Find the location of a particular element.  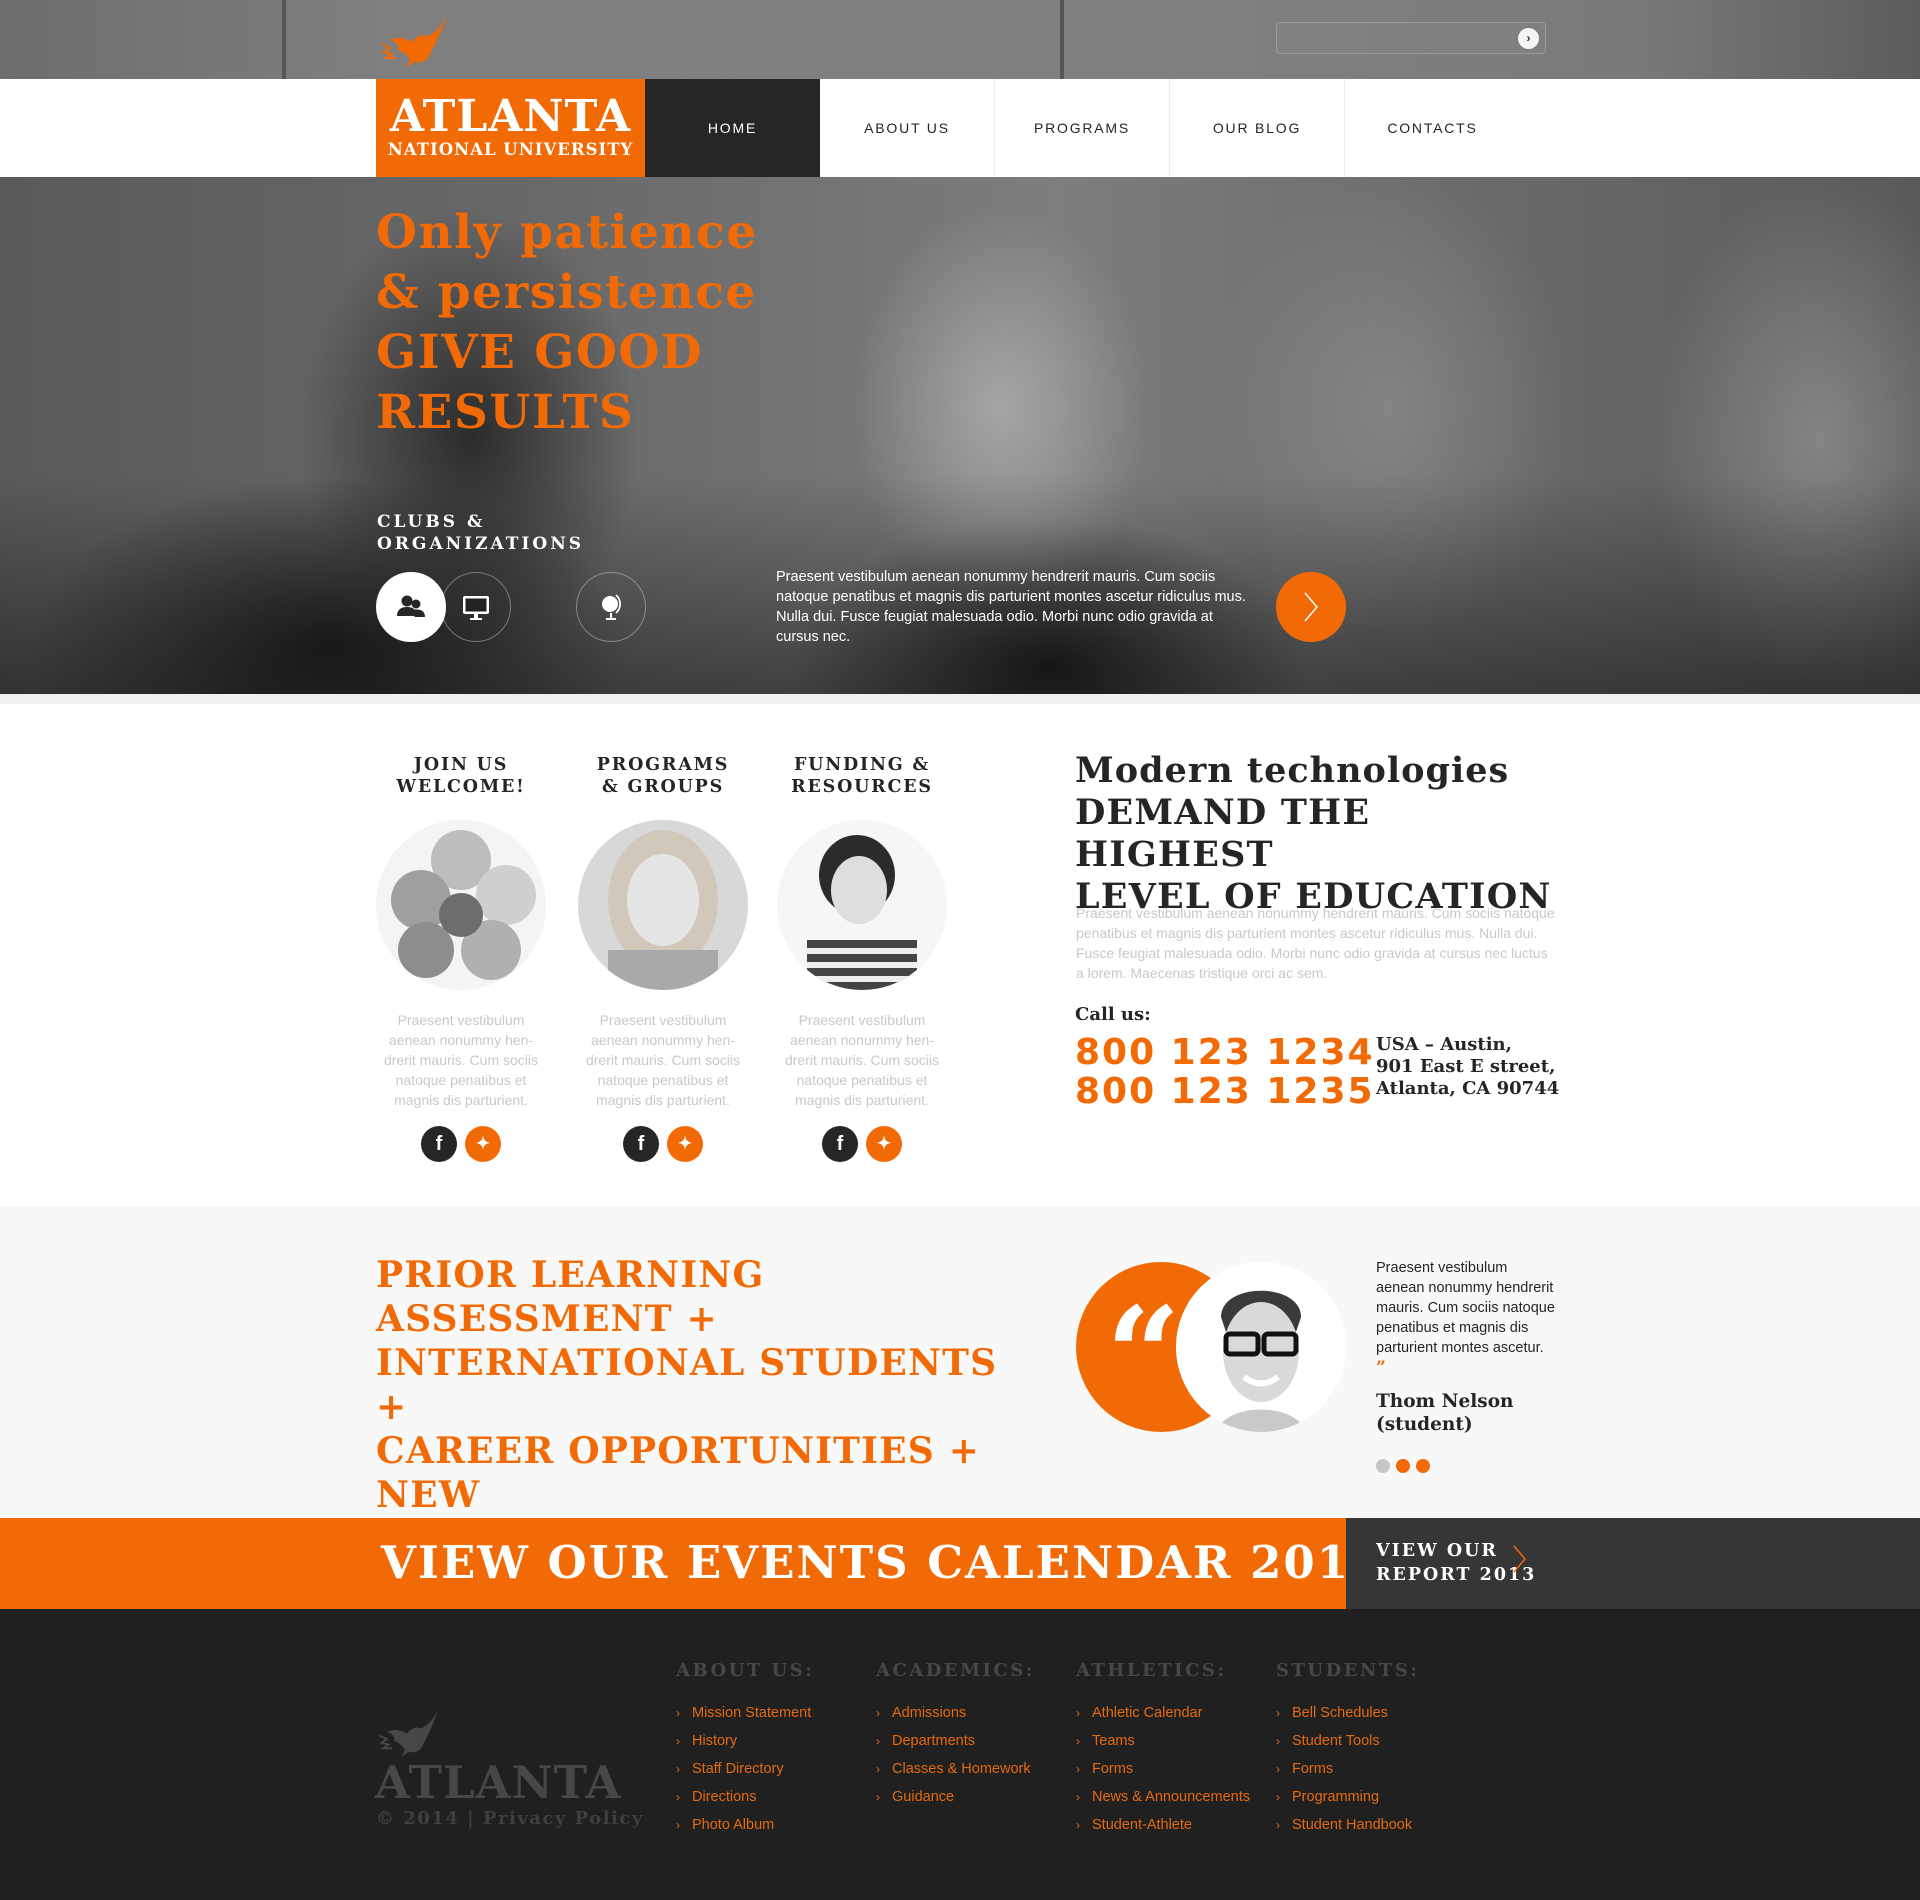

group-photo-image is located at coordinates (461, 905).